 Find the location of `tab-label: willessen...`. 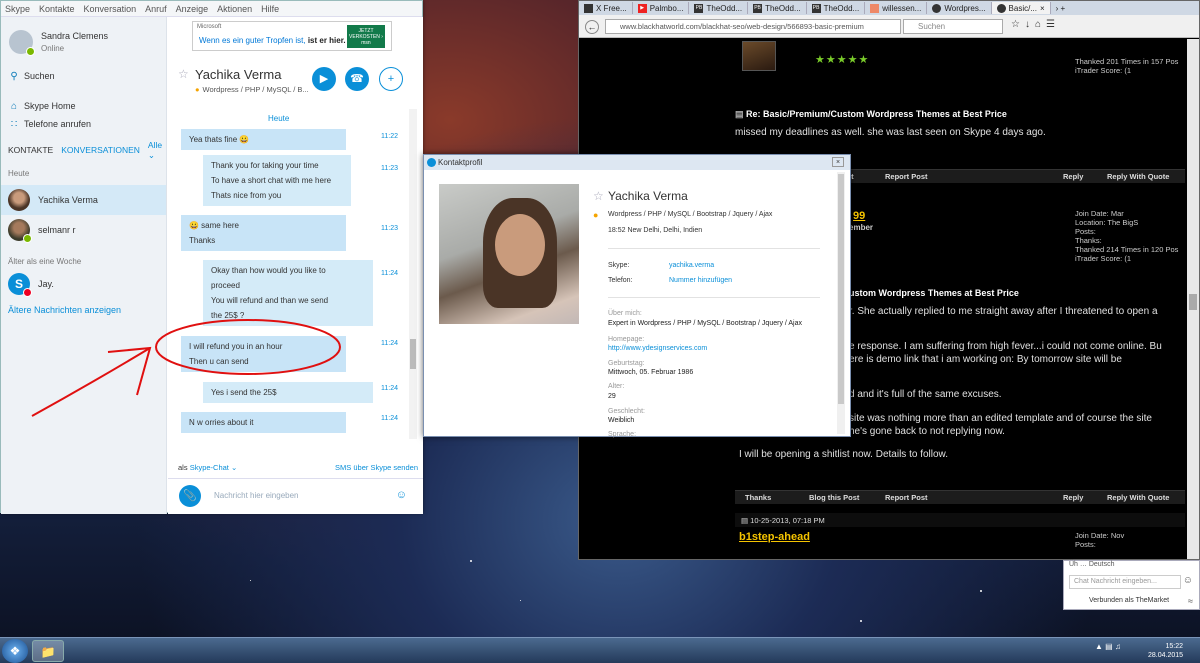

tab-label: willessen... is located at coordinates (902, 8).